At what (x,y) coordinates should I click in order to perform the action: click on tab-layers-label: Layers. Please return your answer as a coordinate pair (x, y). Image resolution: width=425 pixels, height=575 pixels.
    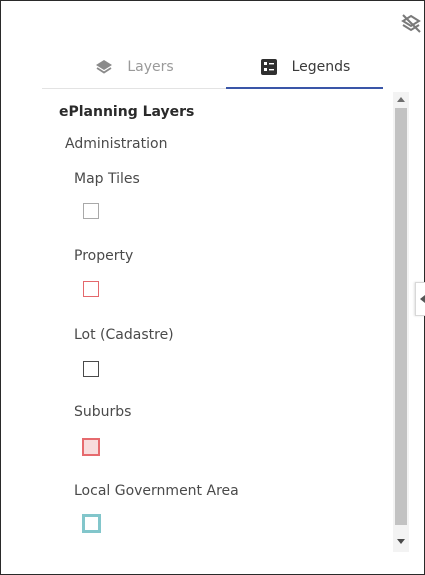
    Looking at the image, I should click on (150, 67).